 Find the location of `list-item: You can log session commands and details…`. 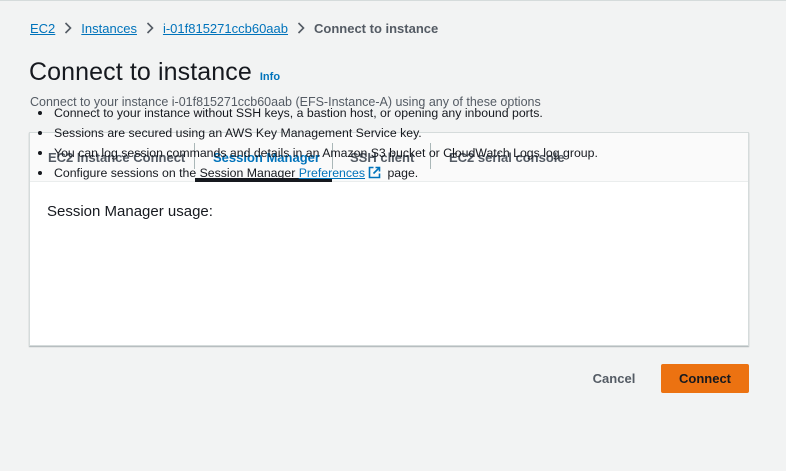

list-item: You can log session commands and details… is located at coordinates (366, 153).